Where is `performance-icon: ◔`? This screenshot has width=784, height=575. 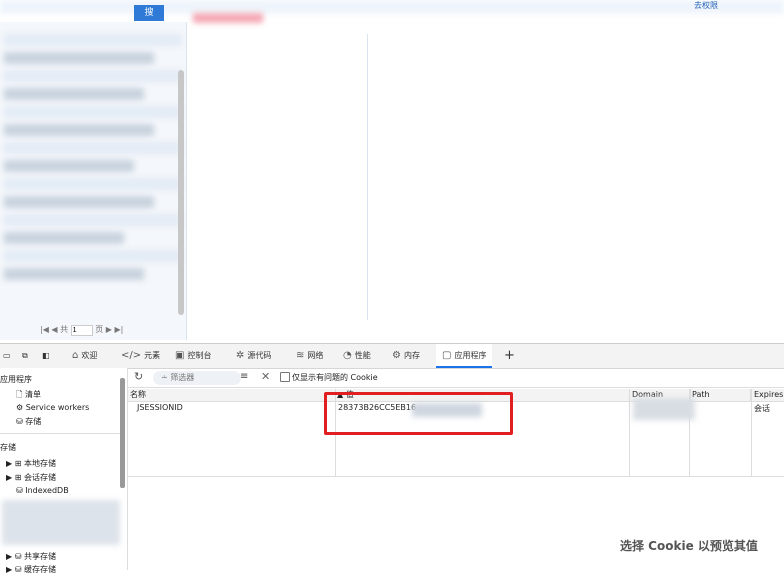 performance-icon: ◔ is located at coordinates (347, 355).